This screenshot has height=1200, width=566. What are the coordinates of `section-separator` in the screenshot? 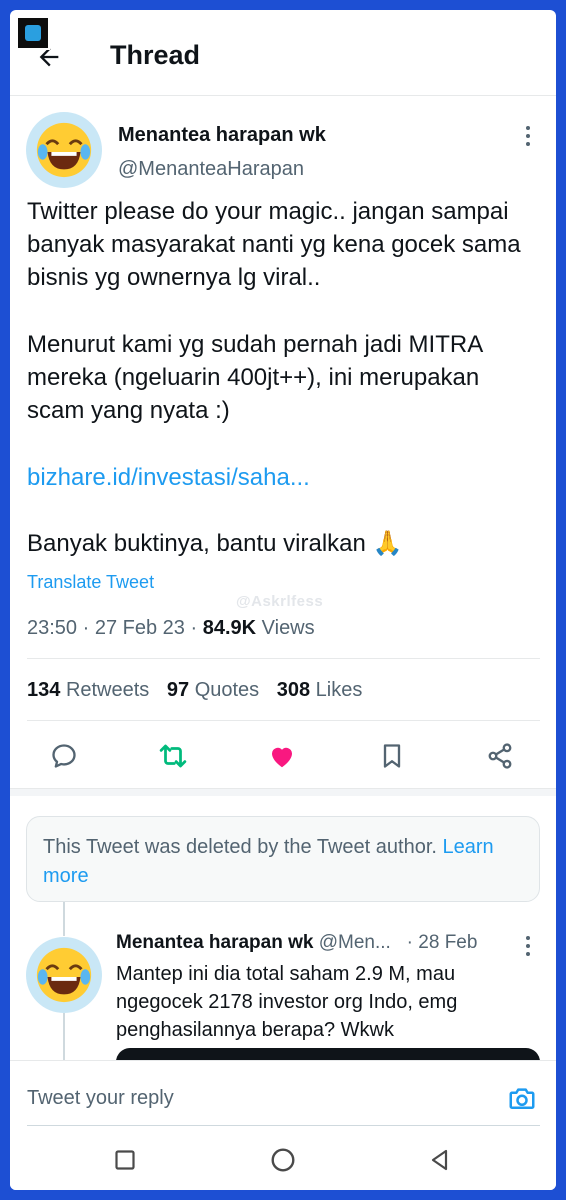 It's located at (283, 792).